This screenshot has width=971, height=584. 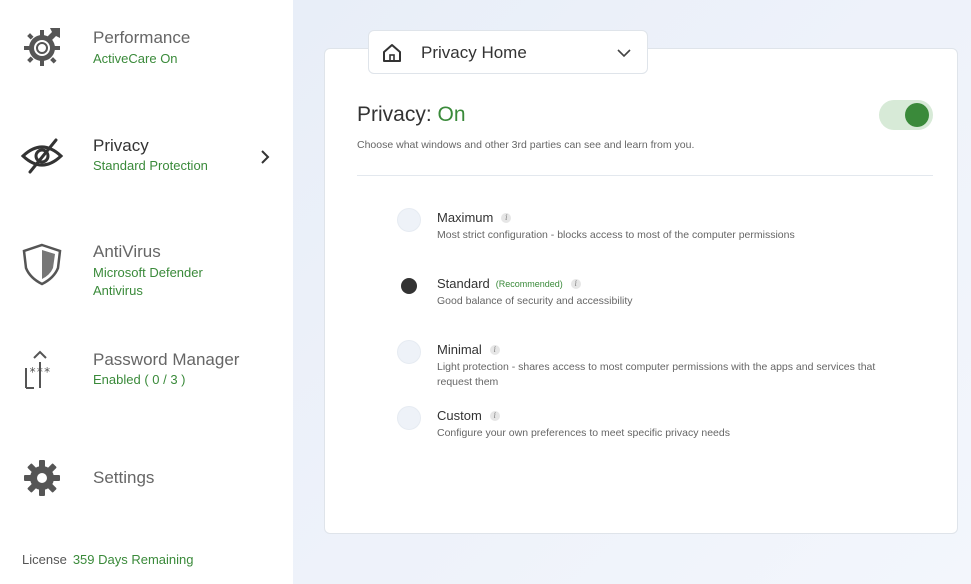 What do you see at coordinates (44, 559) in the screenshot?
I see `license-label: License` at bounding box center [44, 559].